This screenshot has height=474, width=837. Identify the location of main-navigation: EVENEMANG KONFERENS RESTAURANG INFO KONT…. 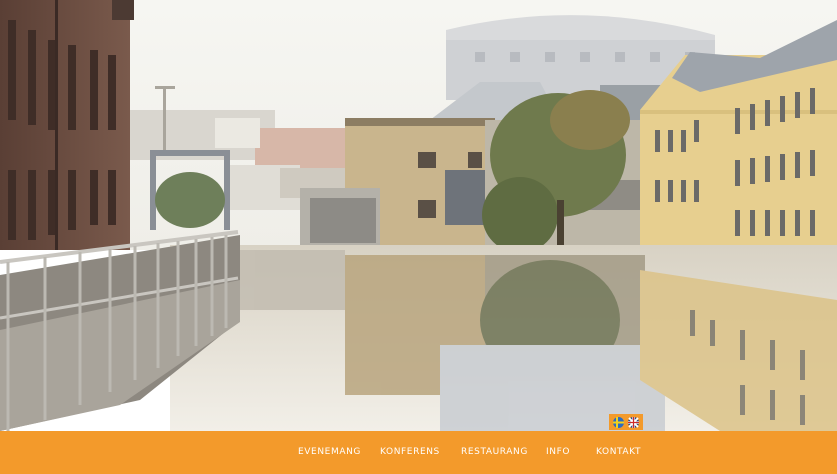
(418, 452).